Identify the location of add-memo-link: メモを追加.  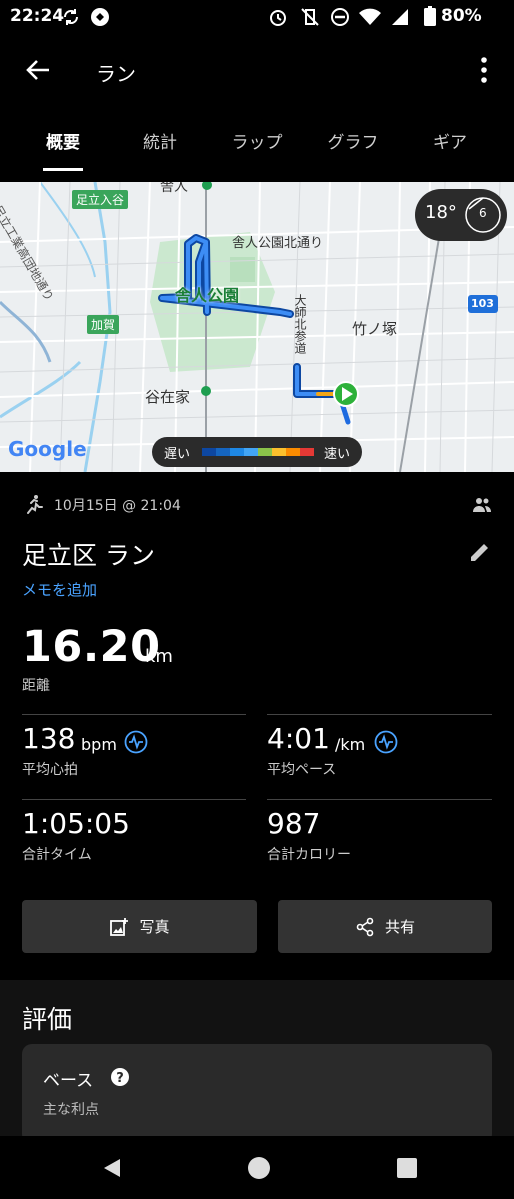
(59, 589).